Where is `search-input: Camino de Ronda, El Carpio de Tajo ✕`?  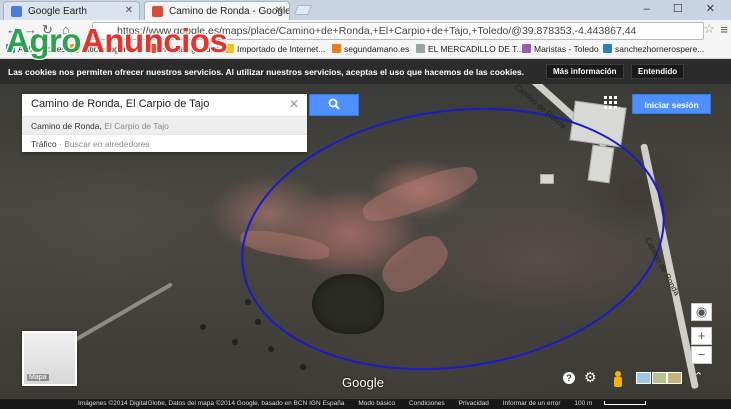
search-input: Camino de Ronda, El Carpio de Tajo ✕ is located at coordinates (164, 105).